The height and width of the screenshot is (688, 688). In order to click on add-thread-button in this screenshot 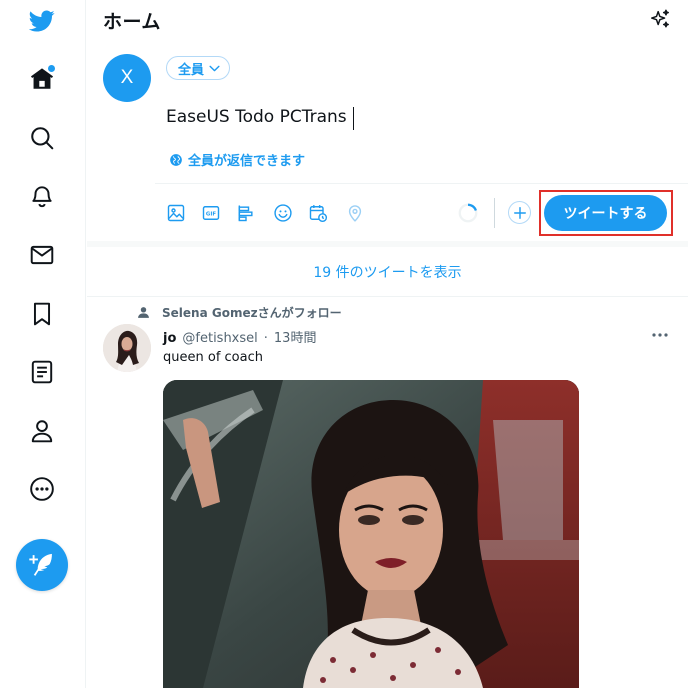, I will do `click(519, 212)`.